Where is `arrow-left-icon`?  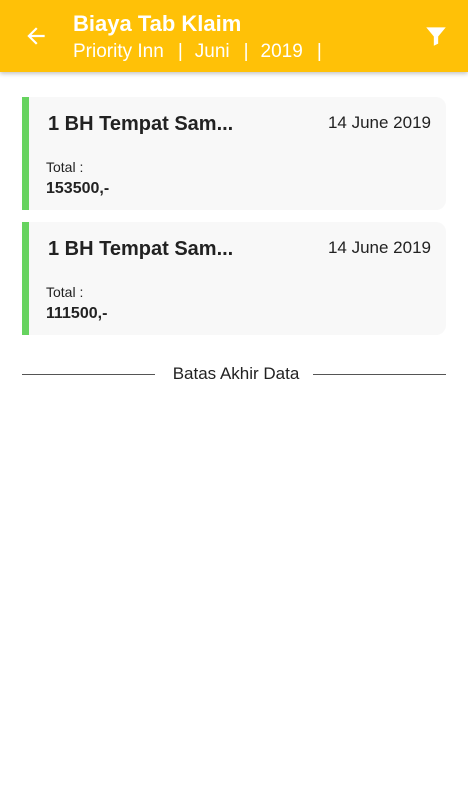 arrow-left-icon is located at coordinates (36, 36).